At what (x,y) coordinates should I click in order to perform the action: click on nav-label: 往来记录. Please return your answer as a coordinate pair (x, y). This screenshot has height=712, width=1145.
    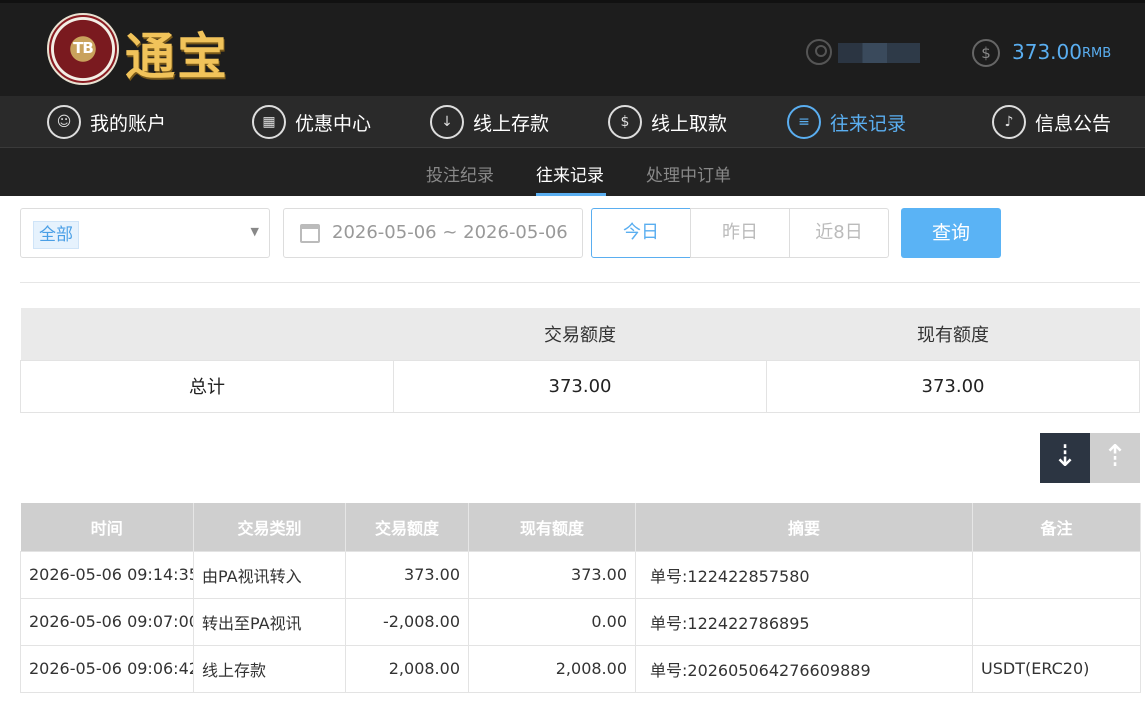
    Looking at the image, I should click on (868, 123).